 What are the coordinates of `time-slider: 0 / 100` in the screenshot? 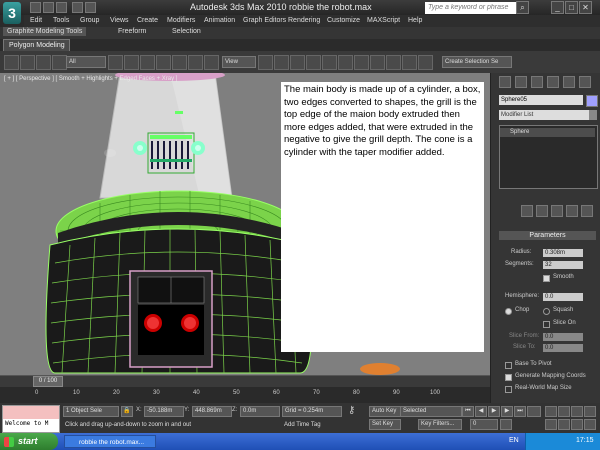 It's located at (48, 381).